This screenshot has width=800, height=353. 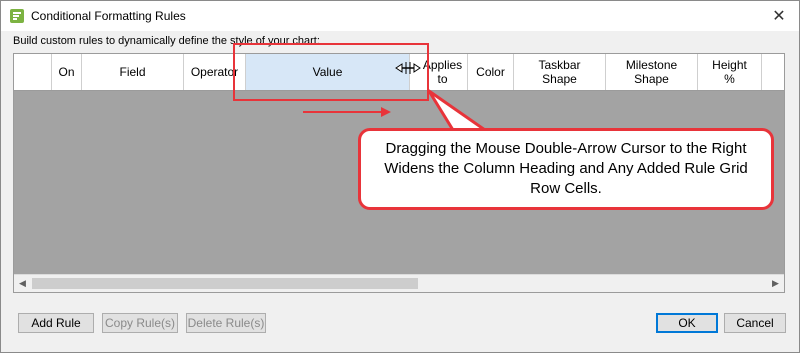 What do you see at coordinates (108, 16) in the screenshot?
I see `window-title: Conditional Formatting Rules` at bounding box center [108, 16].